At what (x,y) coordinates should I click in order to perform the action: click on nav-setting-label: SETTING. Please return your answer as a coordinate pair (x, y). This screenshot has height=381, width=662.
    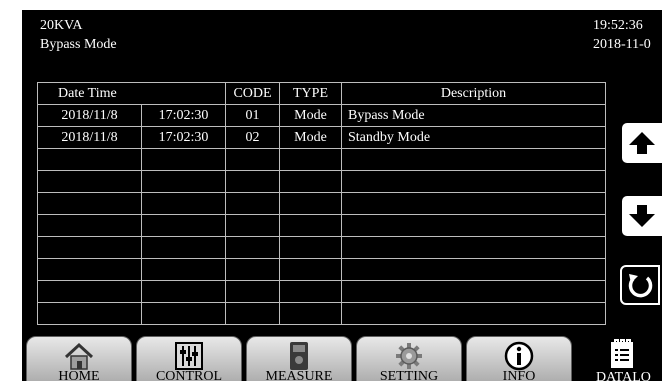
    Looking at the image, I should click on (409, 375).